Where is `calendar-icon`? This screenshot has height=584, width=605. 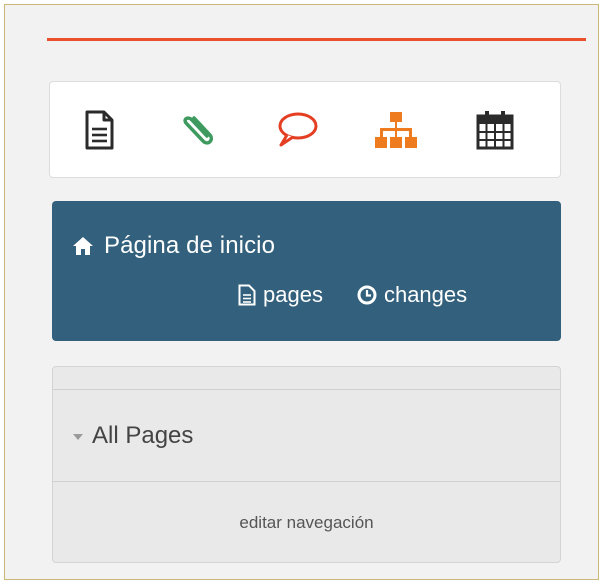
calendar-icon is located at coordinates (495, 130).